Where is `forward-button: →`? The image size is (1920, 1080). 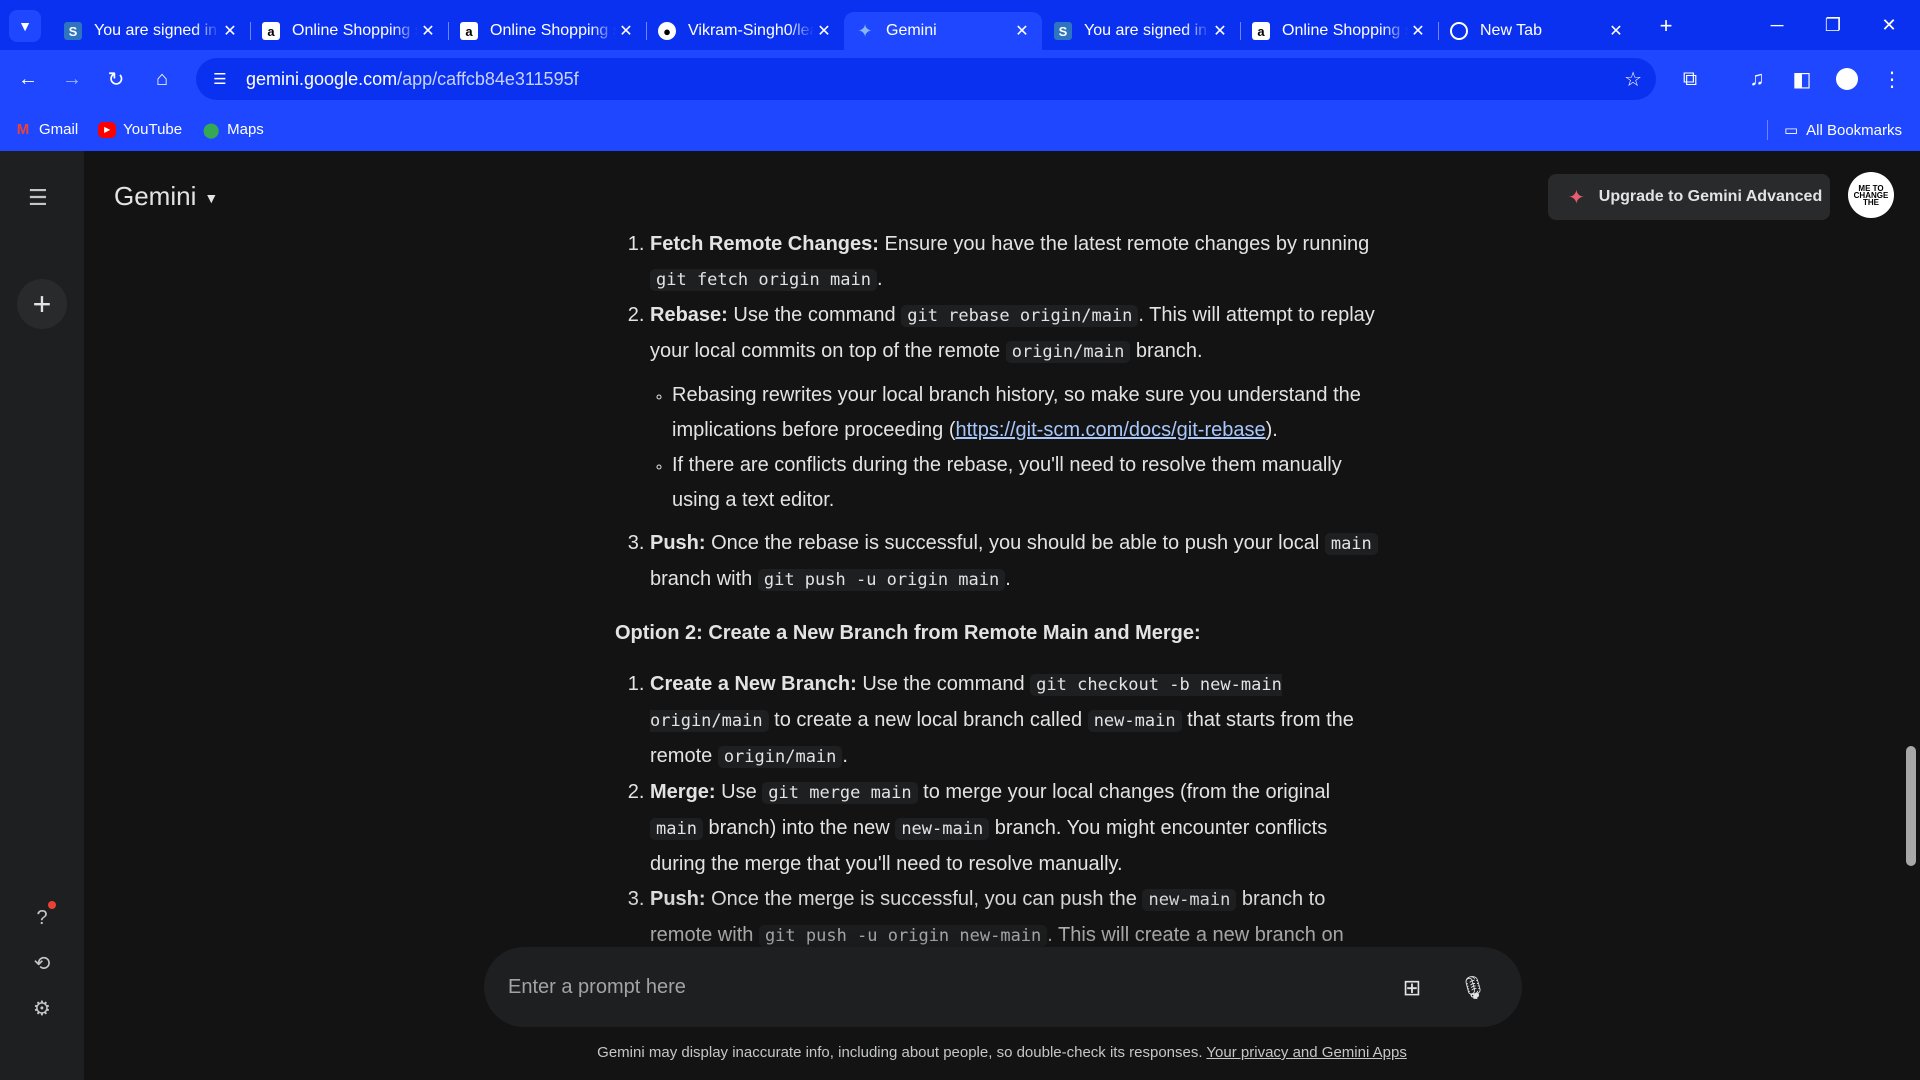
forward-button: → is located at coordinates (72, 79).